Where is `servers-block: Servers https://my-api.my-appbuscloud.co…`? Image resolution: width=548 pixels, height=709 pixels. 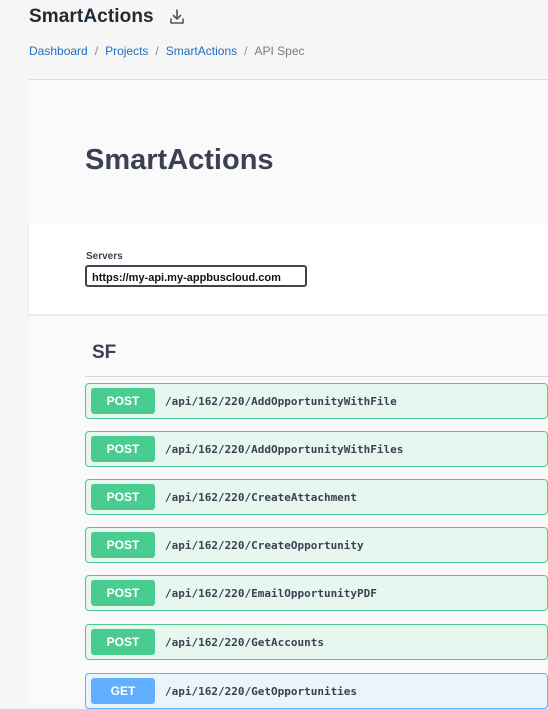 servers-block: Servers https://my-api.my-appbuscloud.co… is located at coordinates (288, 269).